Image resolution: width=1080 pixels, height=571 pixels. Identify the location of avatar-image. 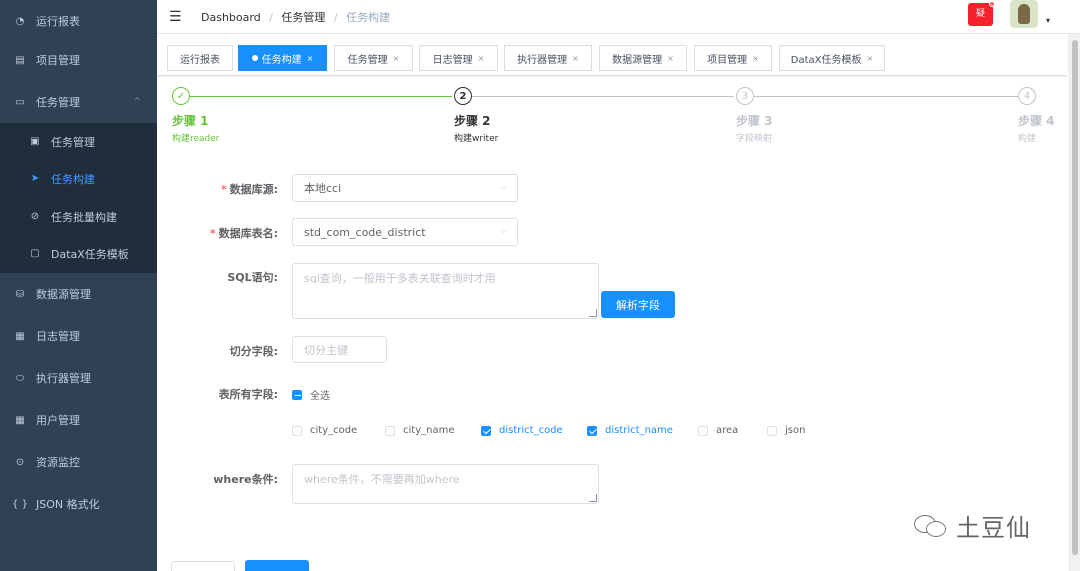
(1024, 14).